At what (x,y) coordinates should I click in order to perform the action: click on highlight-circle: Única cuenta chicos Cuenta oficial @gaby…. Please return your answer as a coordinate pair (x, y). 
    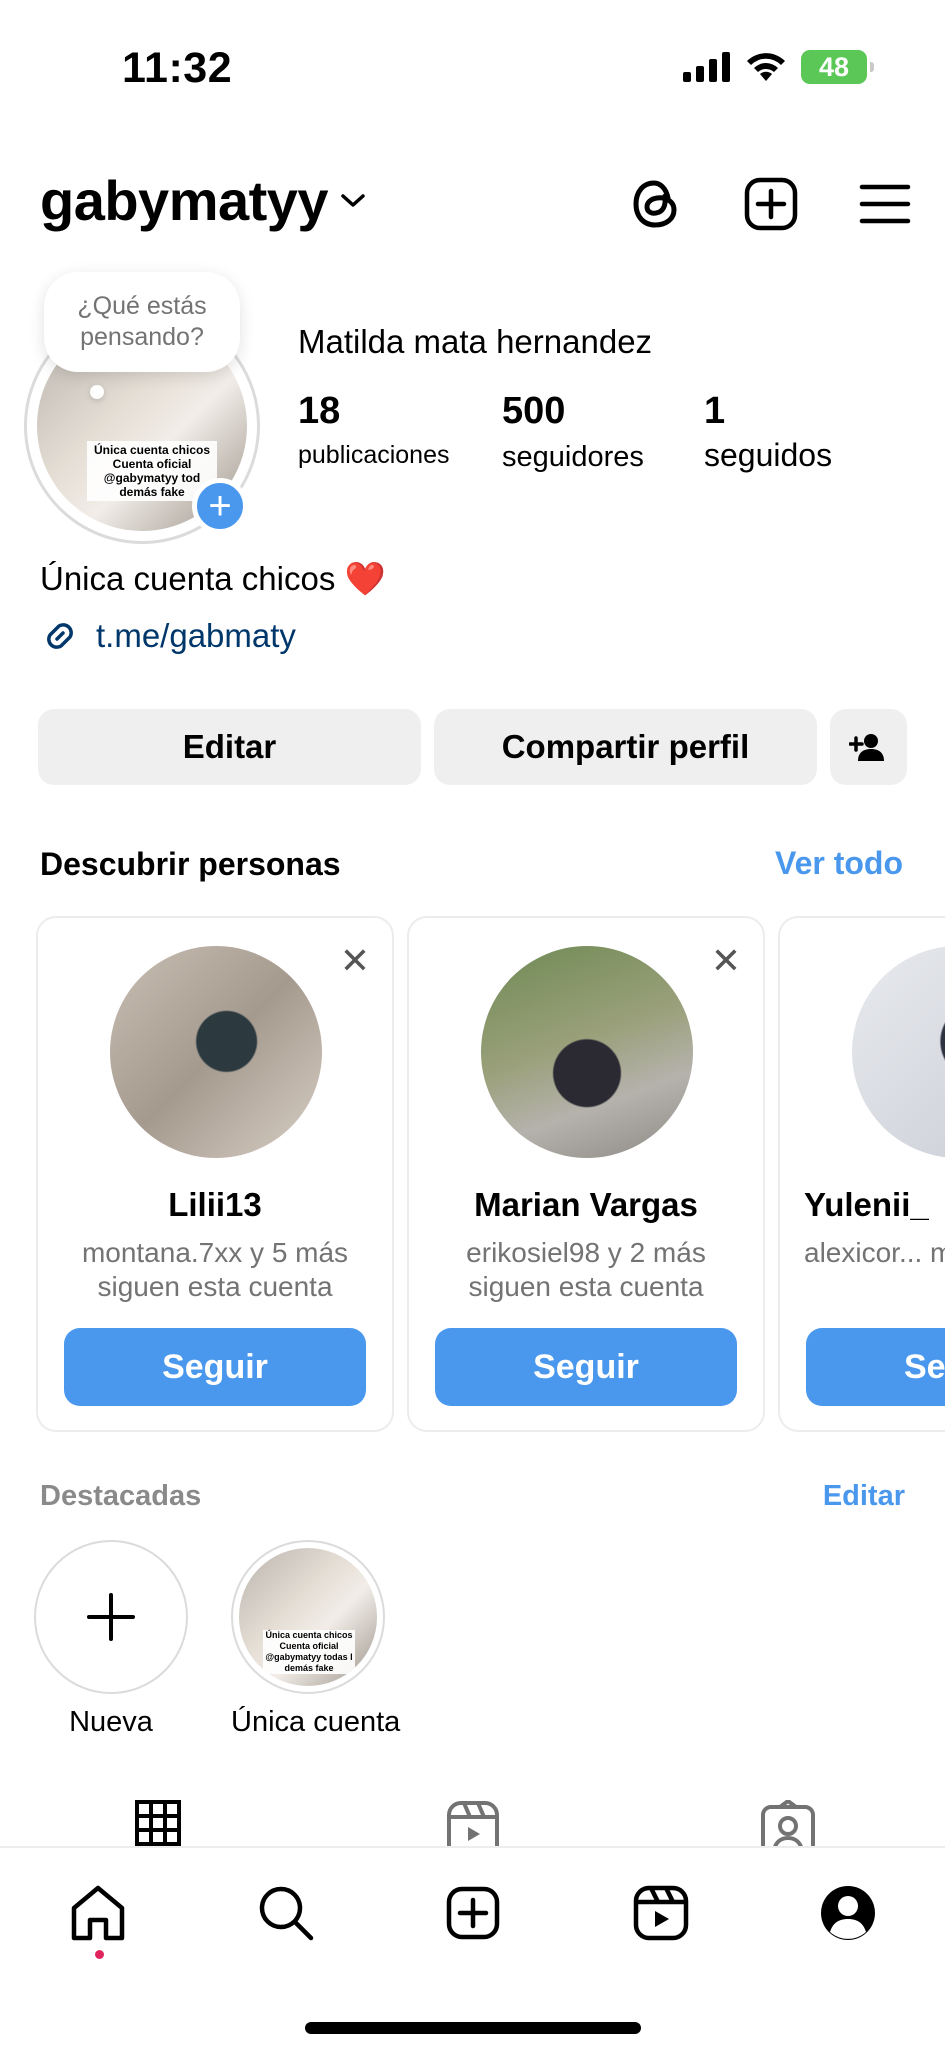
    Looking at the image, I should click on (308, 1617).